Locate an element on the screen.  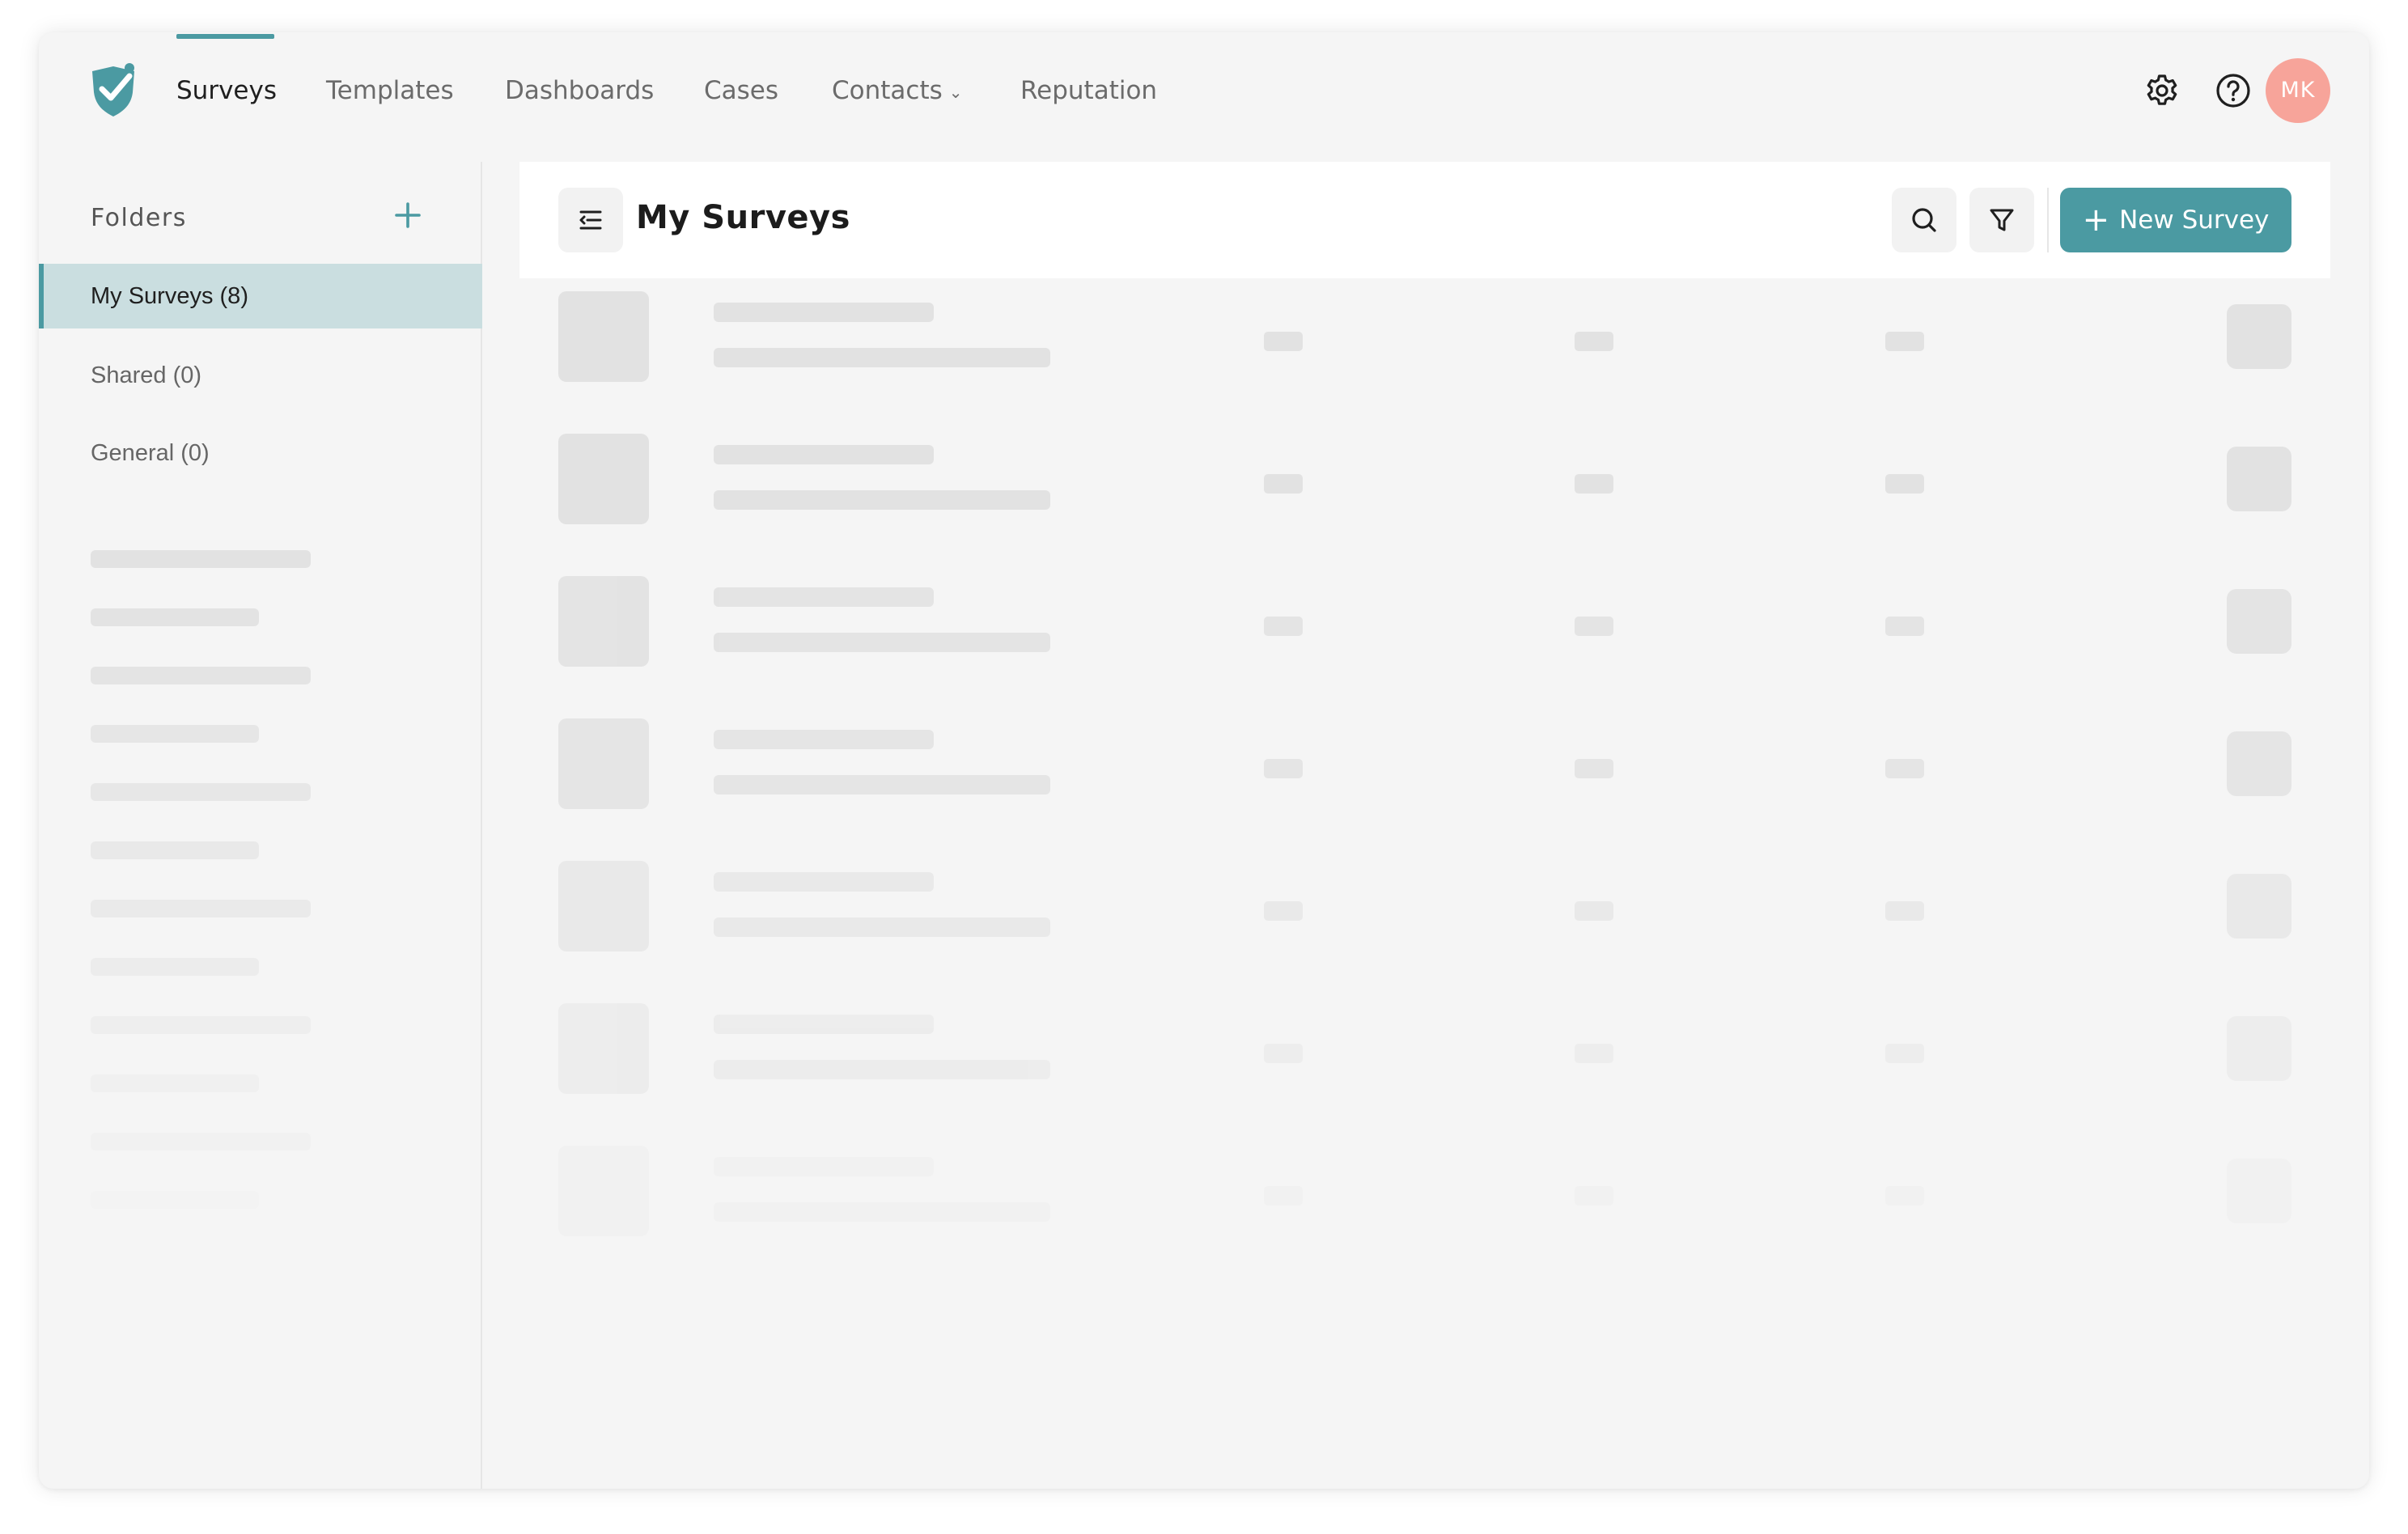
folders-heading: Folders is located at coordinates (139, 218).